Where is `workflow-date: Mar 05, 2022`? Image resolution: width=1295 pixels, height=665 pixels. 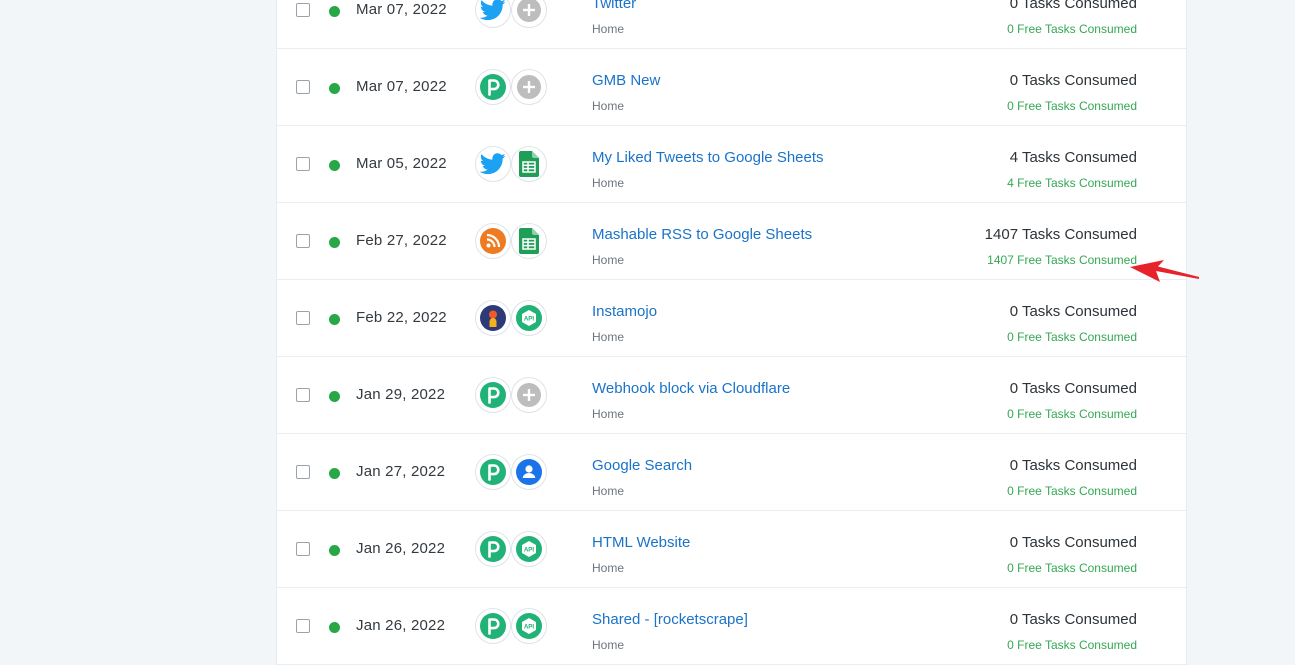 workflow-date: Mar 05, 2022 is located at coordinates (401, 163).